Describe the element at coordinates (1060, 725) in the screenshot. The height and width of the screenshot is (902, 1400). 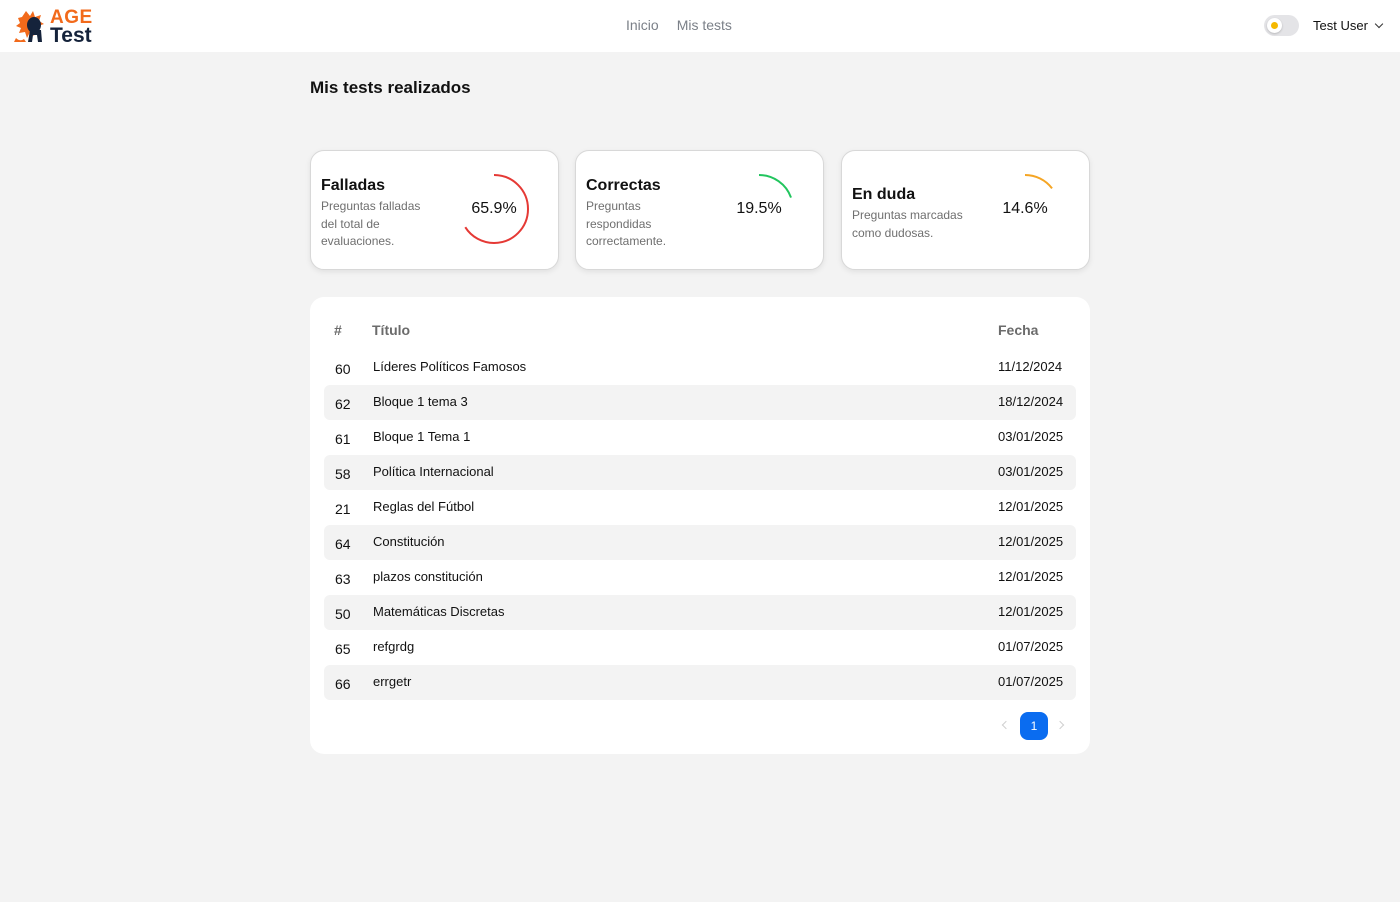
I see `chevron-right-icon` at that location.